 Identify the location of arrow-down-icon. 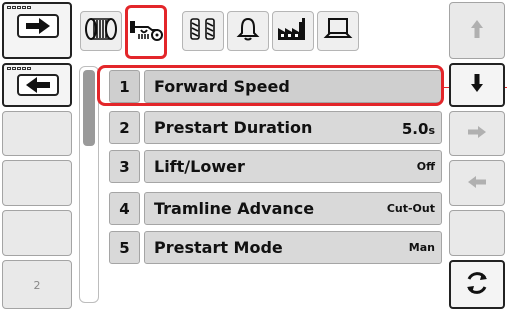
(477, 85).